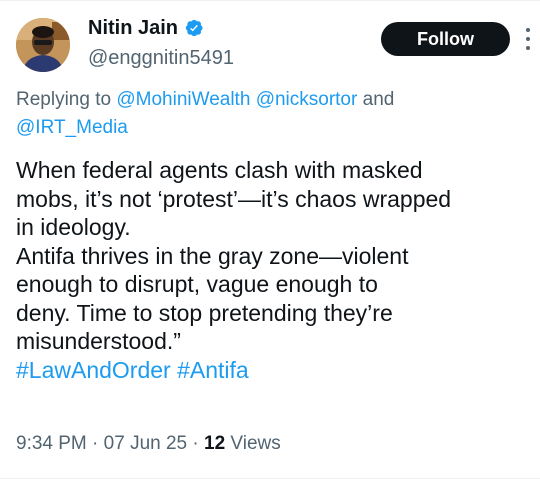  What do you see at coordinates (270, 478) in the screenshot?
I see `bottom-divider` at bounding box center [270, 478].